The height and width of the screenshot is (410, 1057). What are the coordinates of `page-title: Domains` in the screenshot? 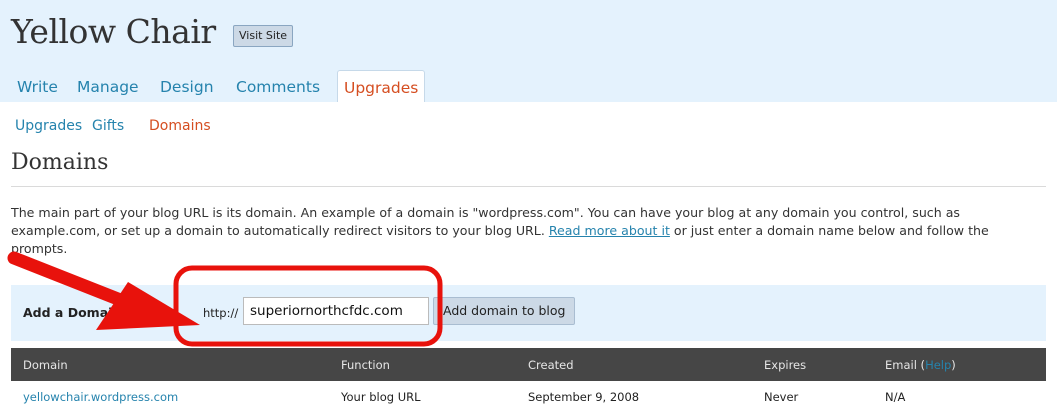 It's located at (60, 162).